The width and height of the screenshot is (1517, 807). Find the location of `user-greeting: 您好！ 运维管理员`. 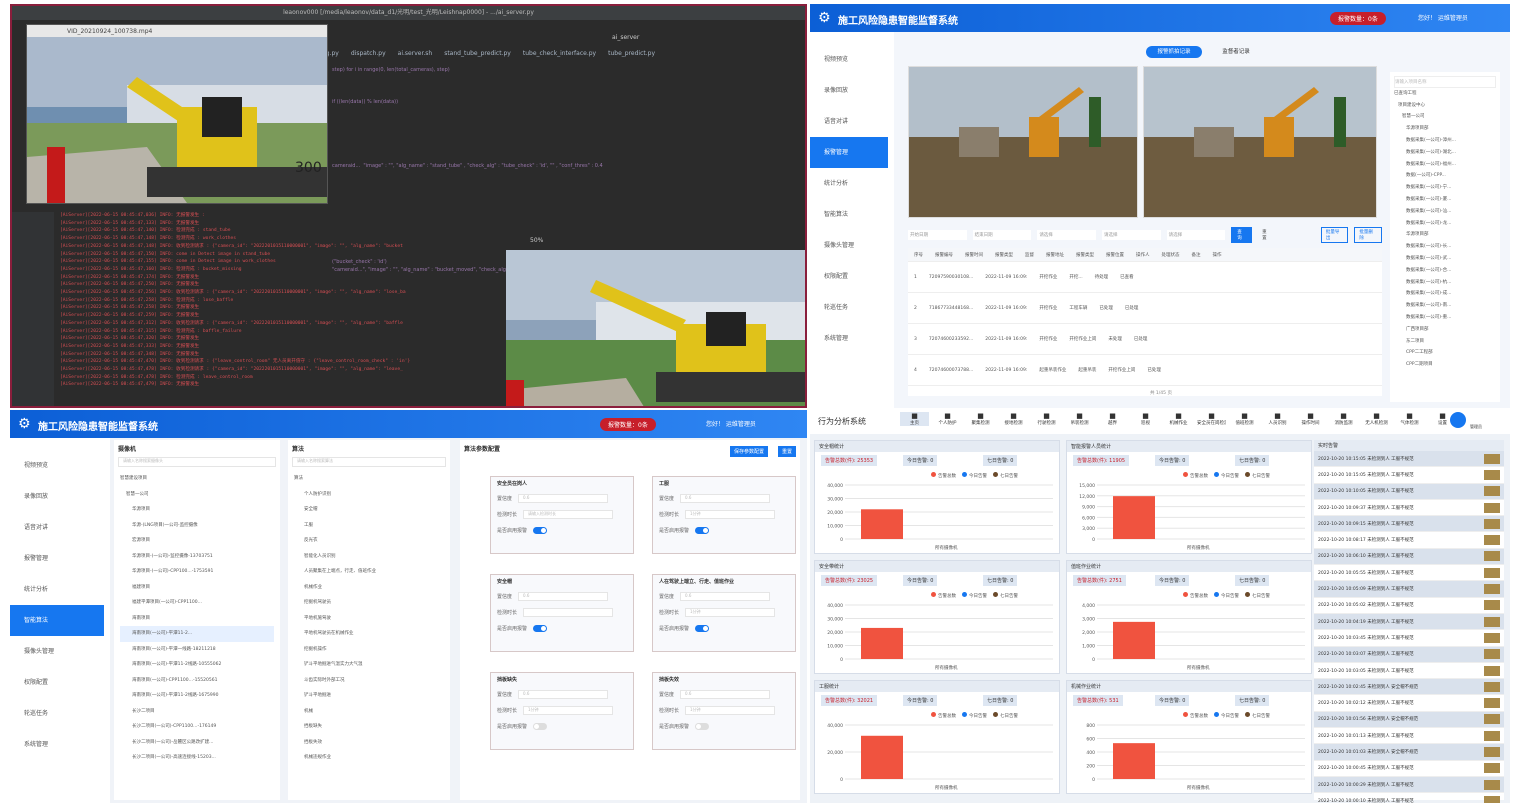

user-greeting: 您好！ 运维管理员 is located at coordinates (1443, 17).